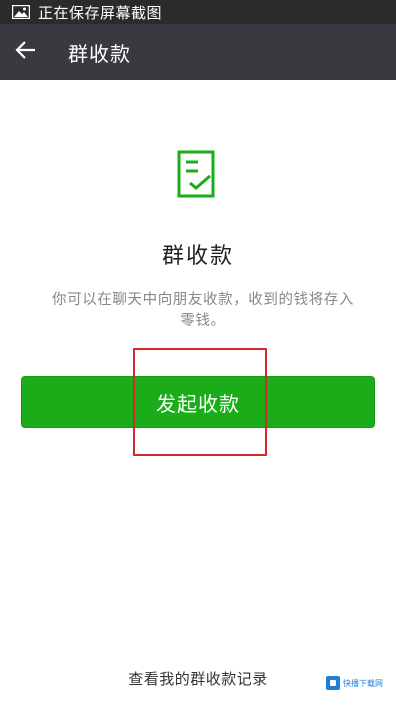  Describe the element at coordinates (203, 310) in the screenshot. I see `description-text: 你可以在聊天中向朋友收款，收到的钱将存入零钱。` at that location.